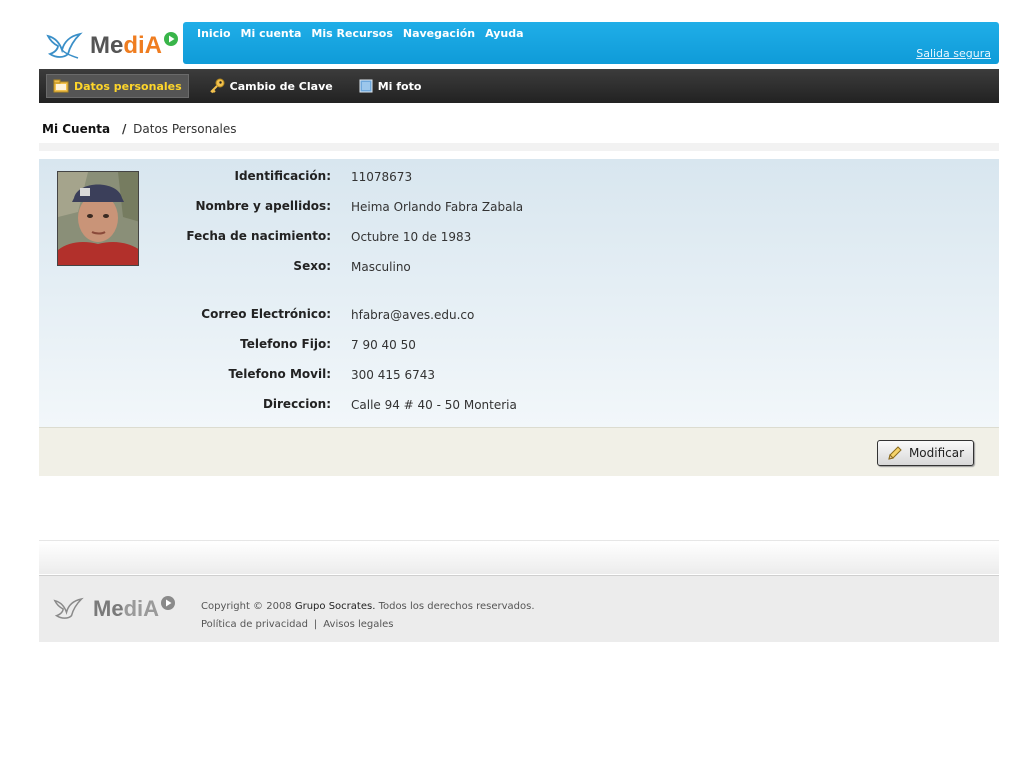 This screenshot has height=768, width=1024. I want to click on tab-label: Mi foto, so click(399, 86).